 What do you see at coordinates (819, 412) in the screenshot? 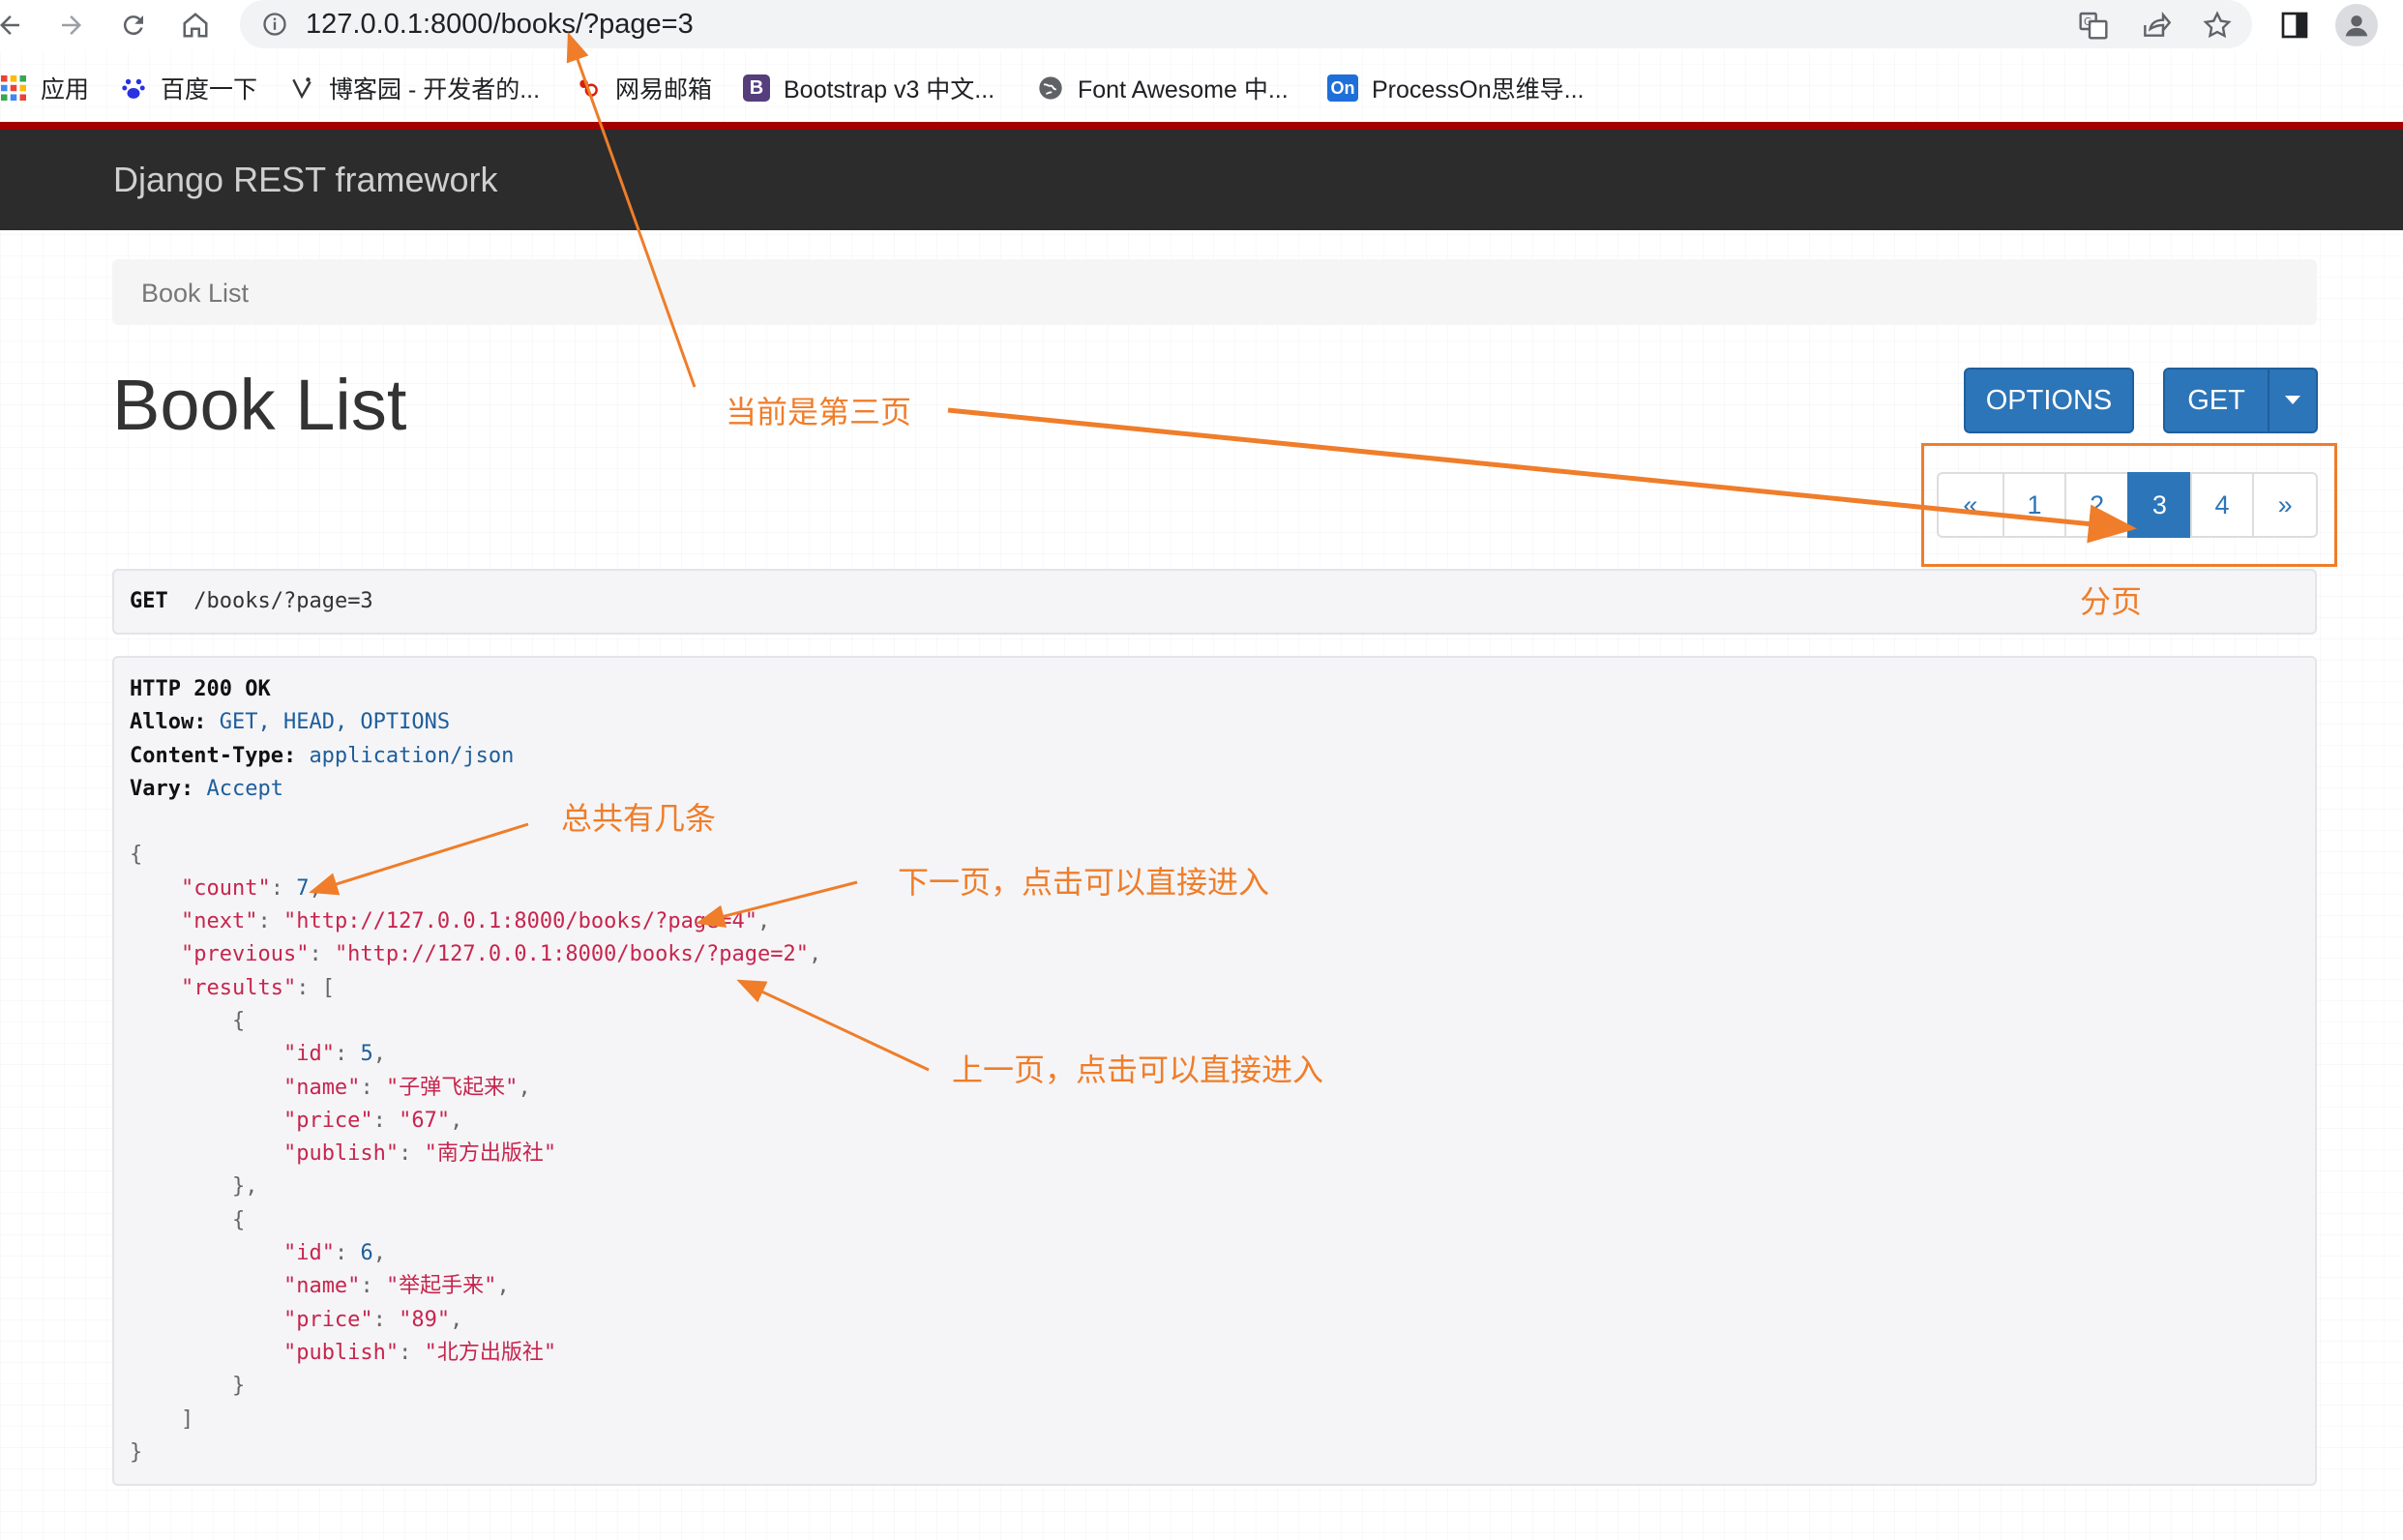
I see `annotation-current-page: 当前是第三页` at bounding box center [819, 412].